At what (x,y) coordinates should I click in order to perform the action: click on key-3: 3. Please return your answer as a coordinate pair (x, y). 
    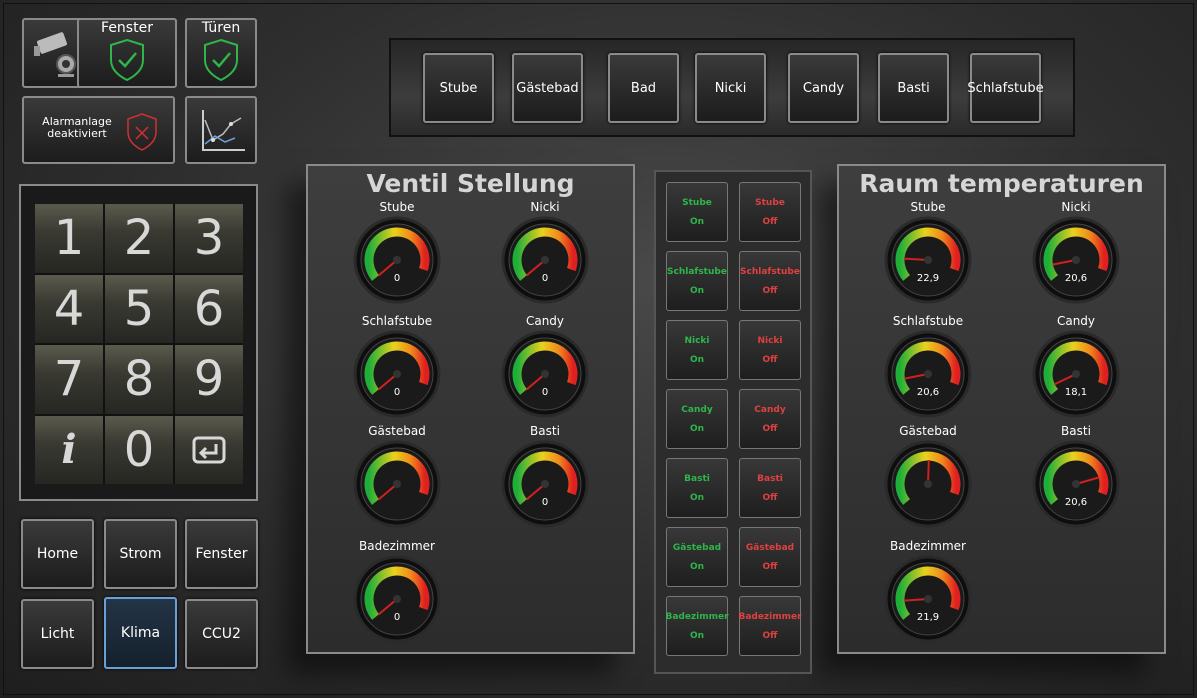
    Looking at the image, I should click on (209, 238).